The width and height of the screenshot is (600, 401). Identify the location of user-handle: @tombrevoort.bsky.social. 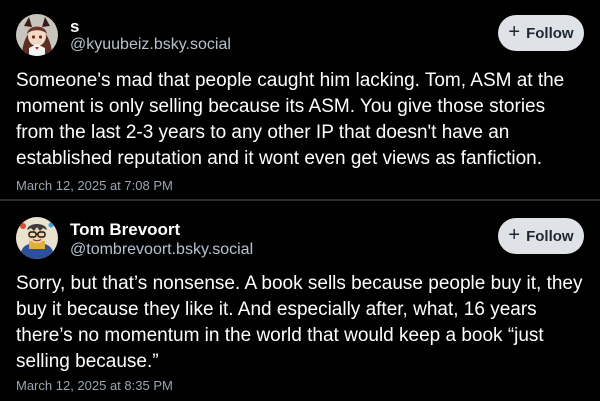
(161, 250).